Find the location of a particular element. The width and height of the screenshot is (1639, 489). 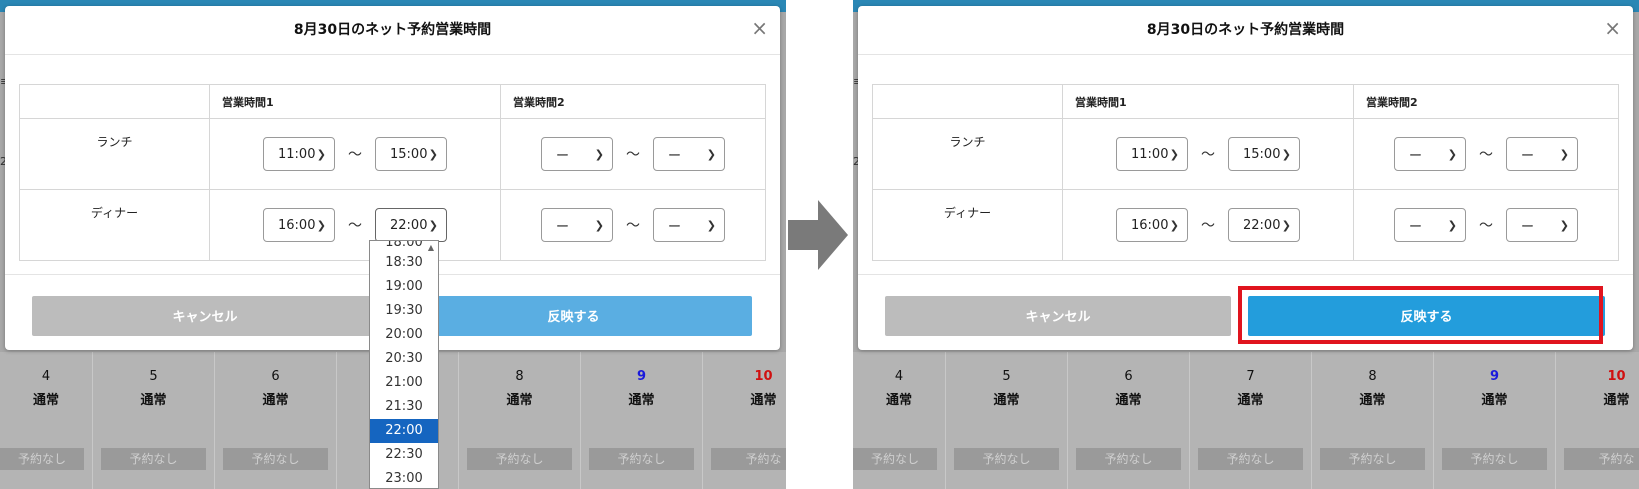

day-number: 4 is located at coordinates (899, 376).